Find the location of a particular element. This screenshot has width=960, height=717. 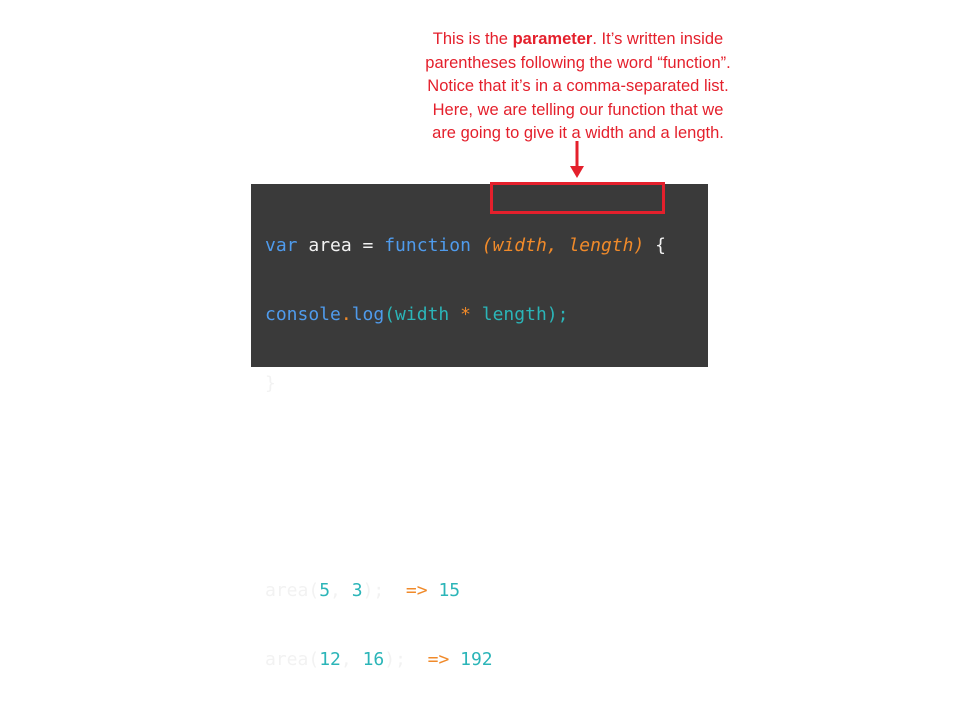

argument-number: 3 is located at coordinates (357, 590).